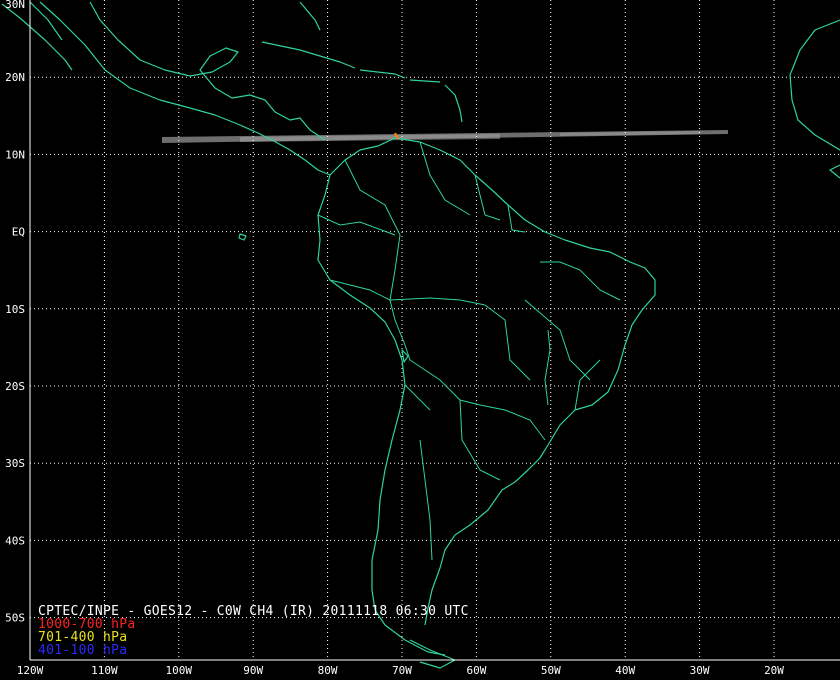  I want to click on legend-layer-high: 401-100 hPa, so click(83, 650).